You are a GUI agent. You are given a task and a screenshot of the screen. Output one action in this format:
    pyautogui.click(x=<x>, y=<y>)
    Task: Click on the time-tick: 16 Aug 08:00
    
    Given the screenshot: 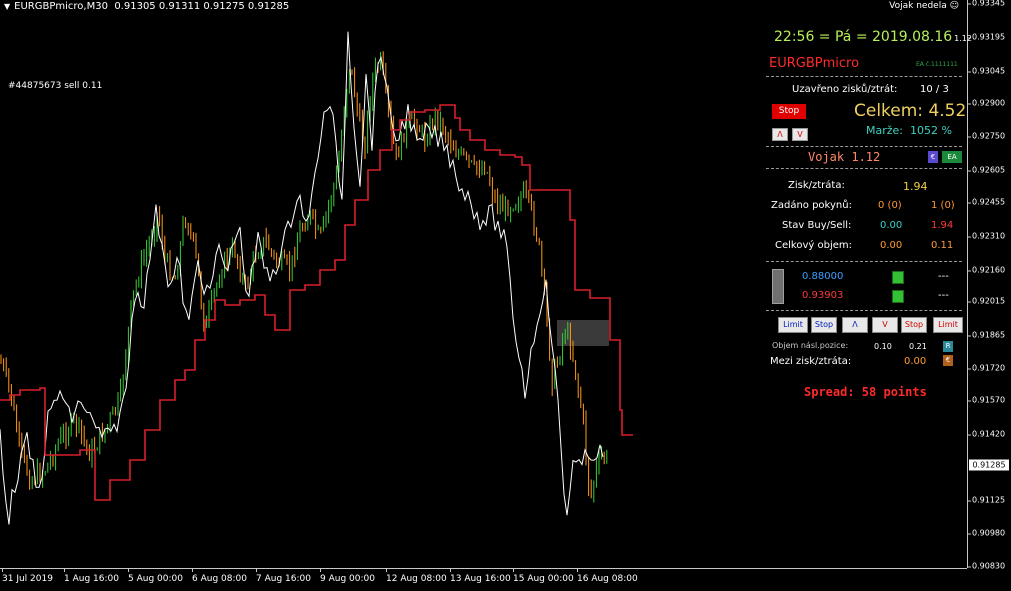 What is the action you would take?
    pyautogui.click(x=607, y=576)
    